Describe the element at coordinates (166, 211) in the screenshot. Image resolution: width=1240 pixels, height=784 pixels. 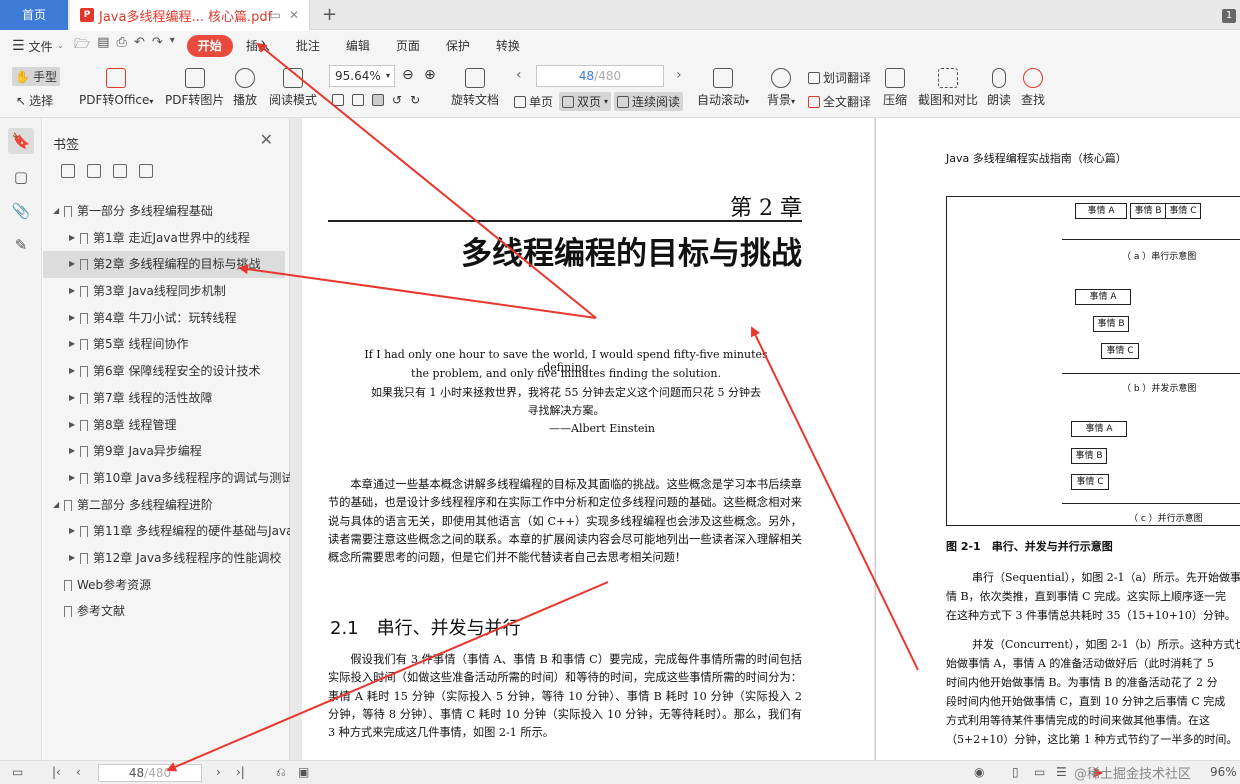
I see `bookmark-item: ◢ 第一部分 多线程编程基础` at that location.